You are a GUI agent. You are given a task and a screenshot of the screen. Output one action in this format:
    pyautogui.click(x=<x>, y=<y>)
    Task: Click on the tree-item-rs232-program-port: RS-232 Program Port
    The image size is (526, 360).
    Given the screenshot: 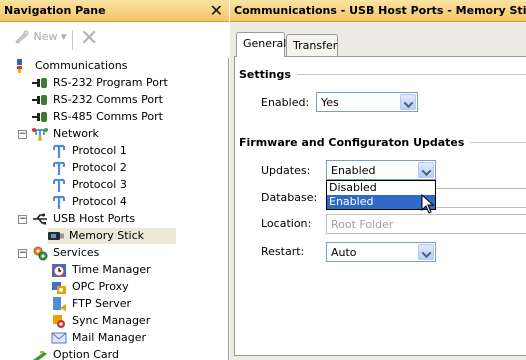 What is the action you would take?
    pyautogui.click(x=101, y=83)
    